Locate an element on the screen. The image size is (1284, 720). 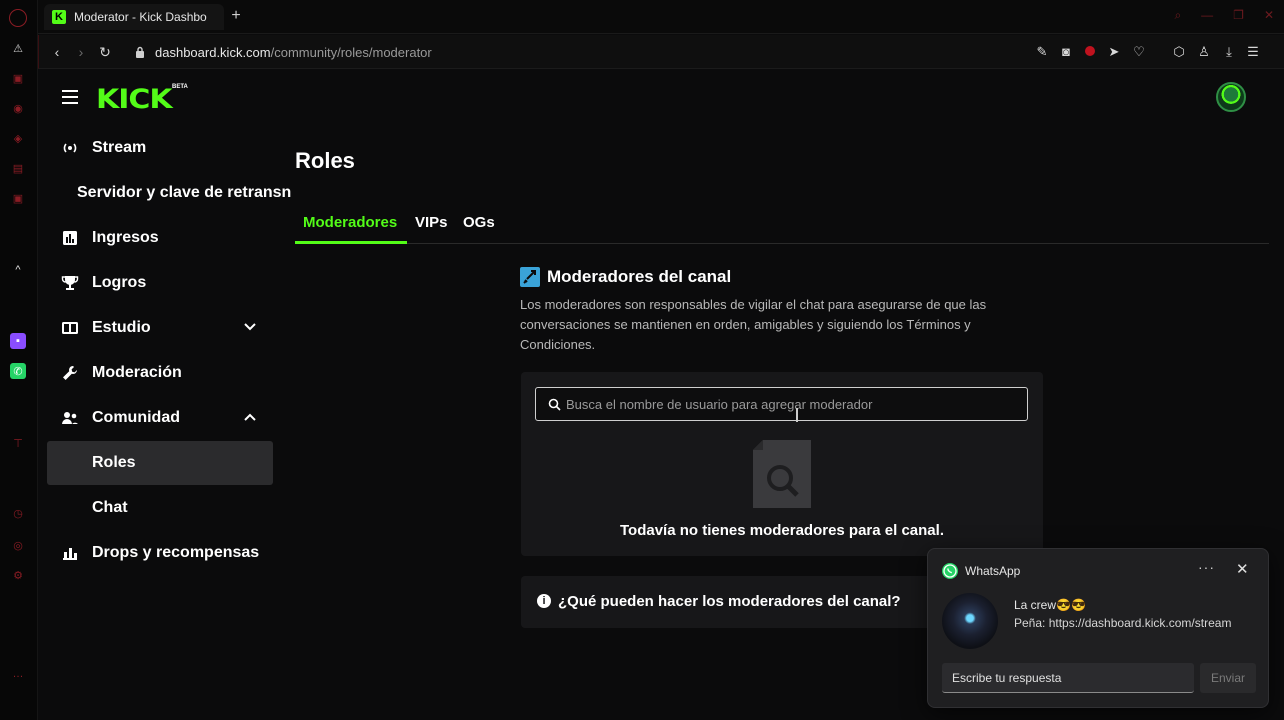
studio-icon is located at coordinates (70, 328).